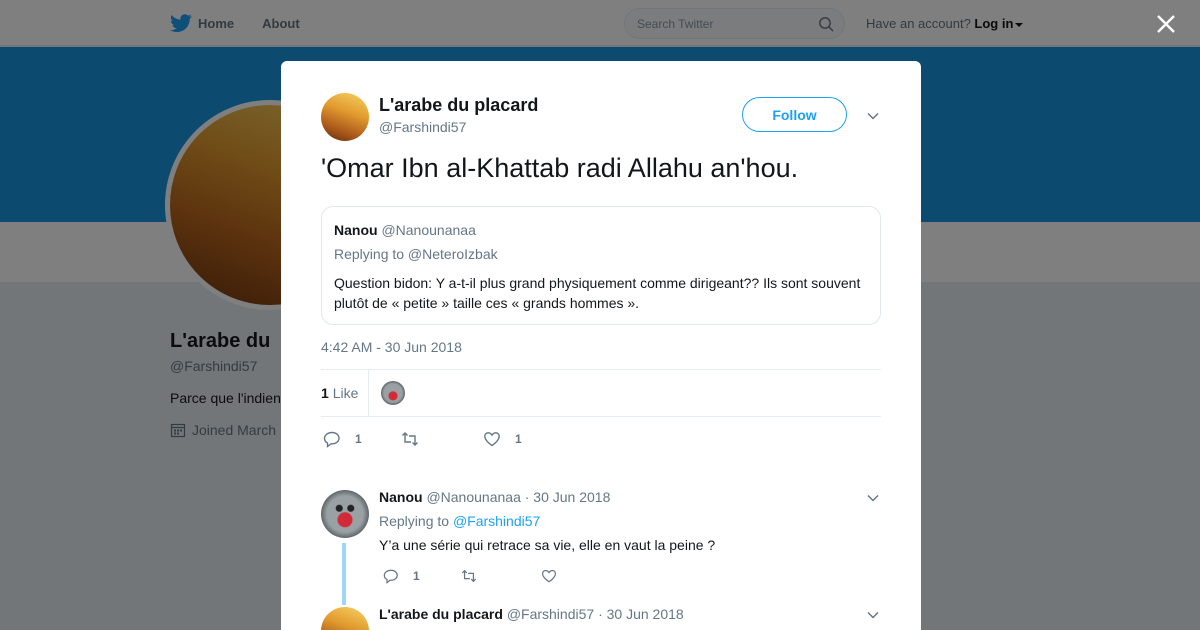  What do you see at coordinates (345, 117) in the screenshot?
I see `author-avatar` at bounding box center [345, 117].